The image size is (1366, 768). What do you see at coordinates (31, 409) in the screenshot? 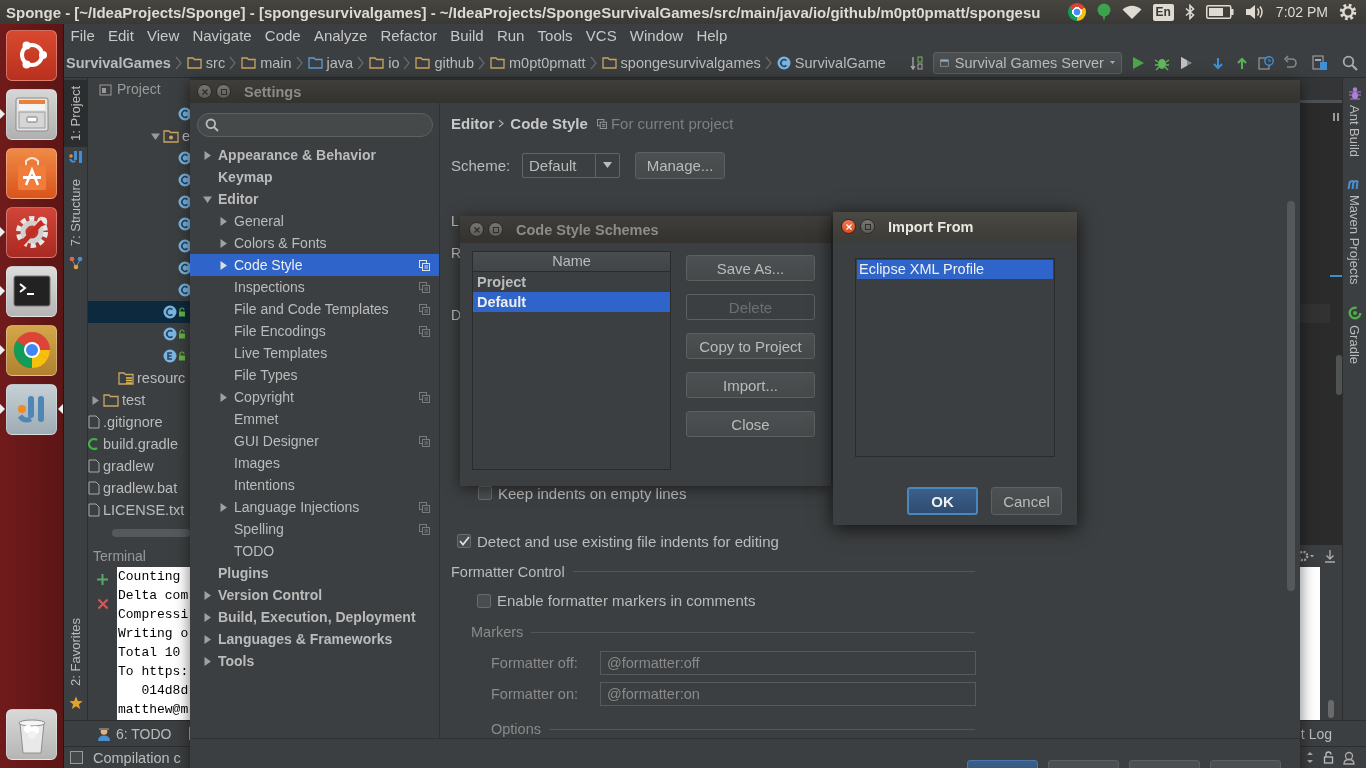
I see `app-logo-icon` at bounding box center [31, 409].